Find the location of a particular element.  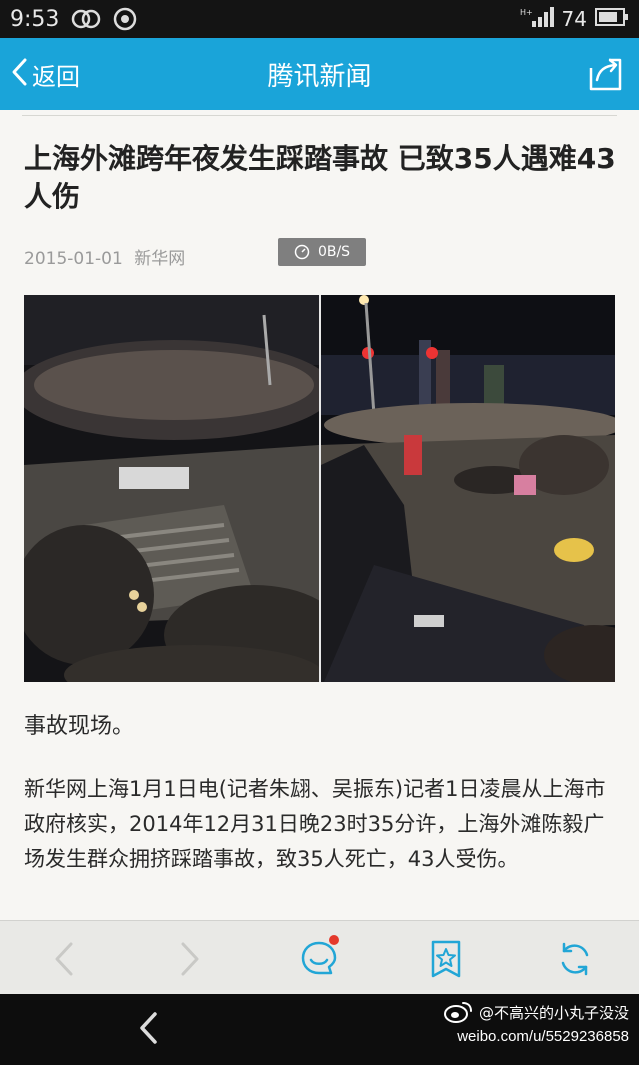

refresh-button is located at coordinates (575, 959).